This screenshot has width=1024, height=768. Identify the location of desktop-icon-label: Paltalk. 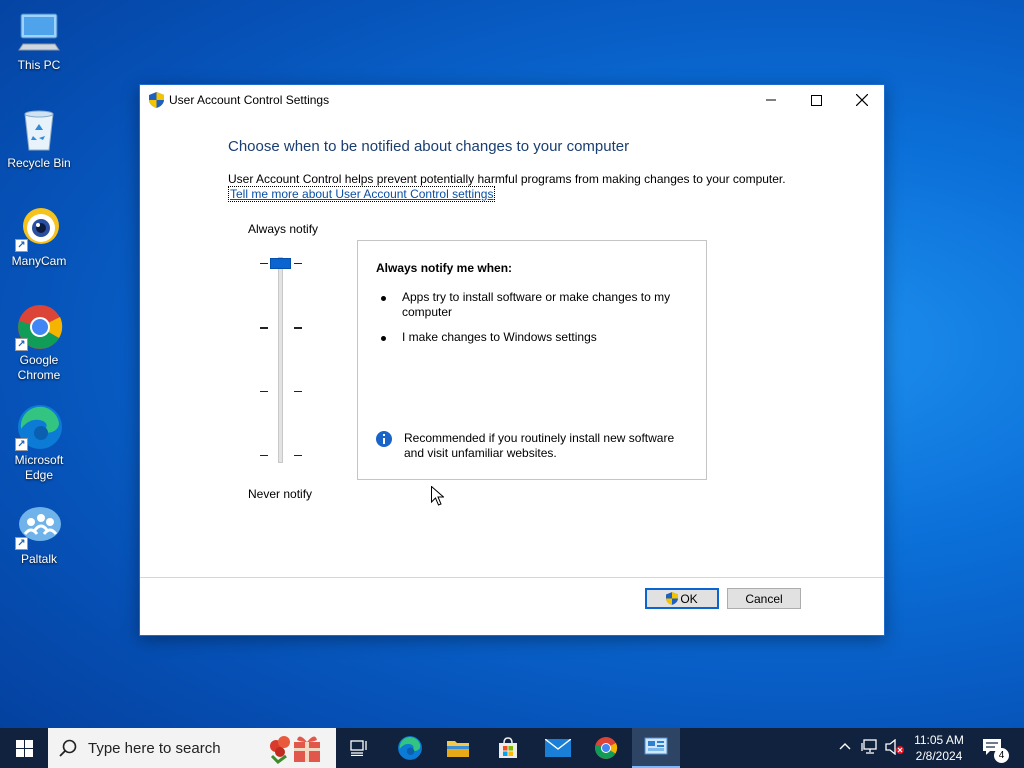
(39, 559).